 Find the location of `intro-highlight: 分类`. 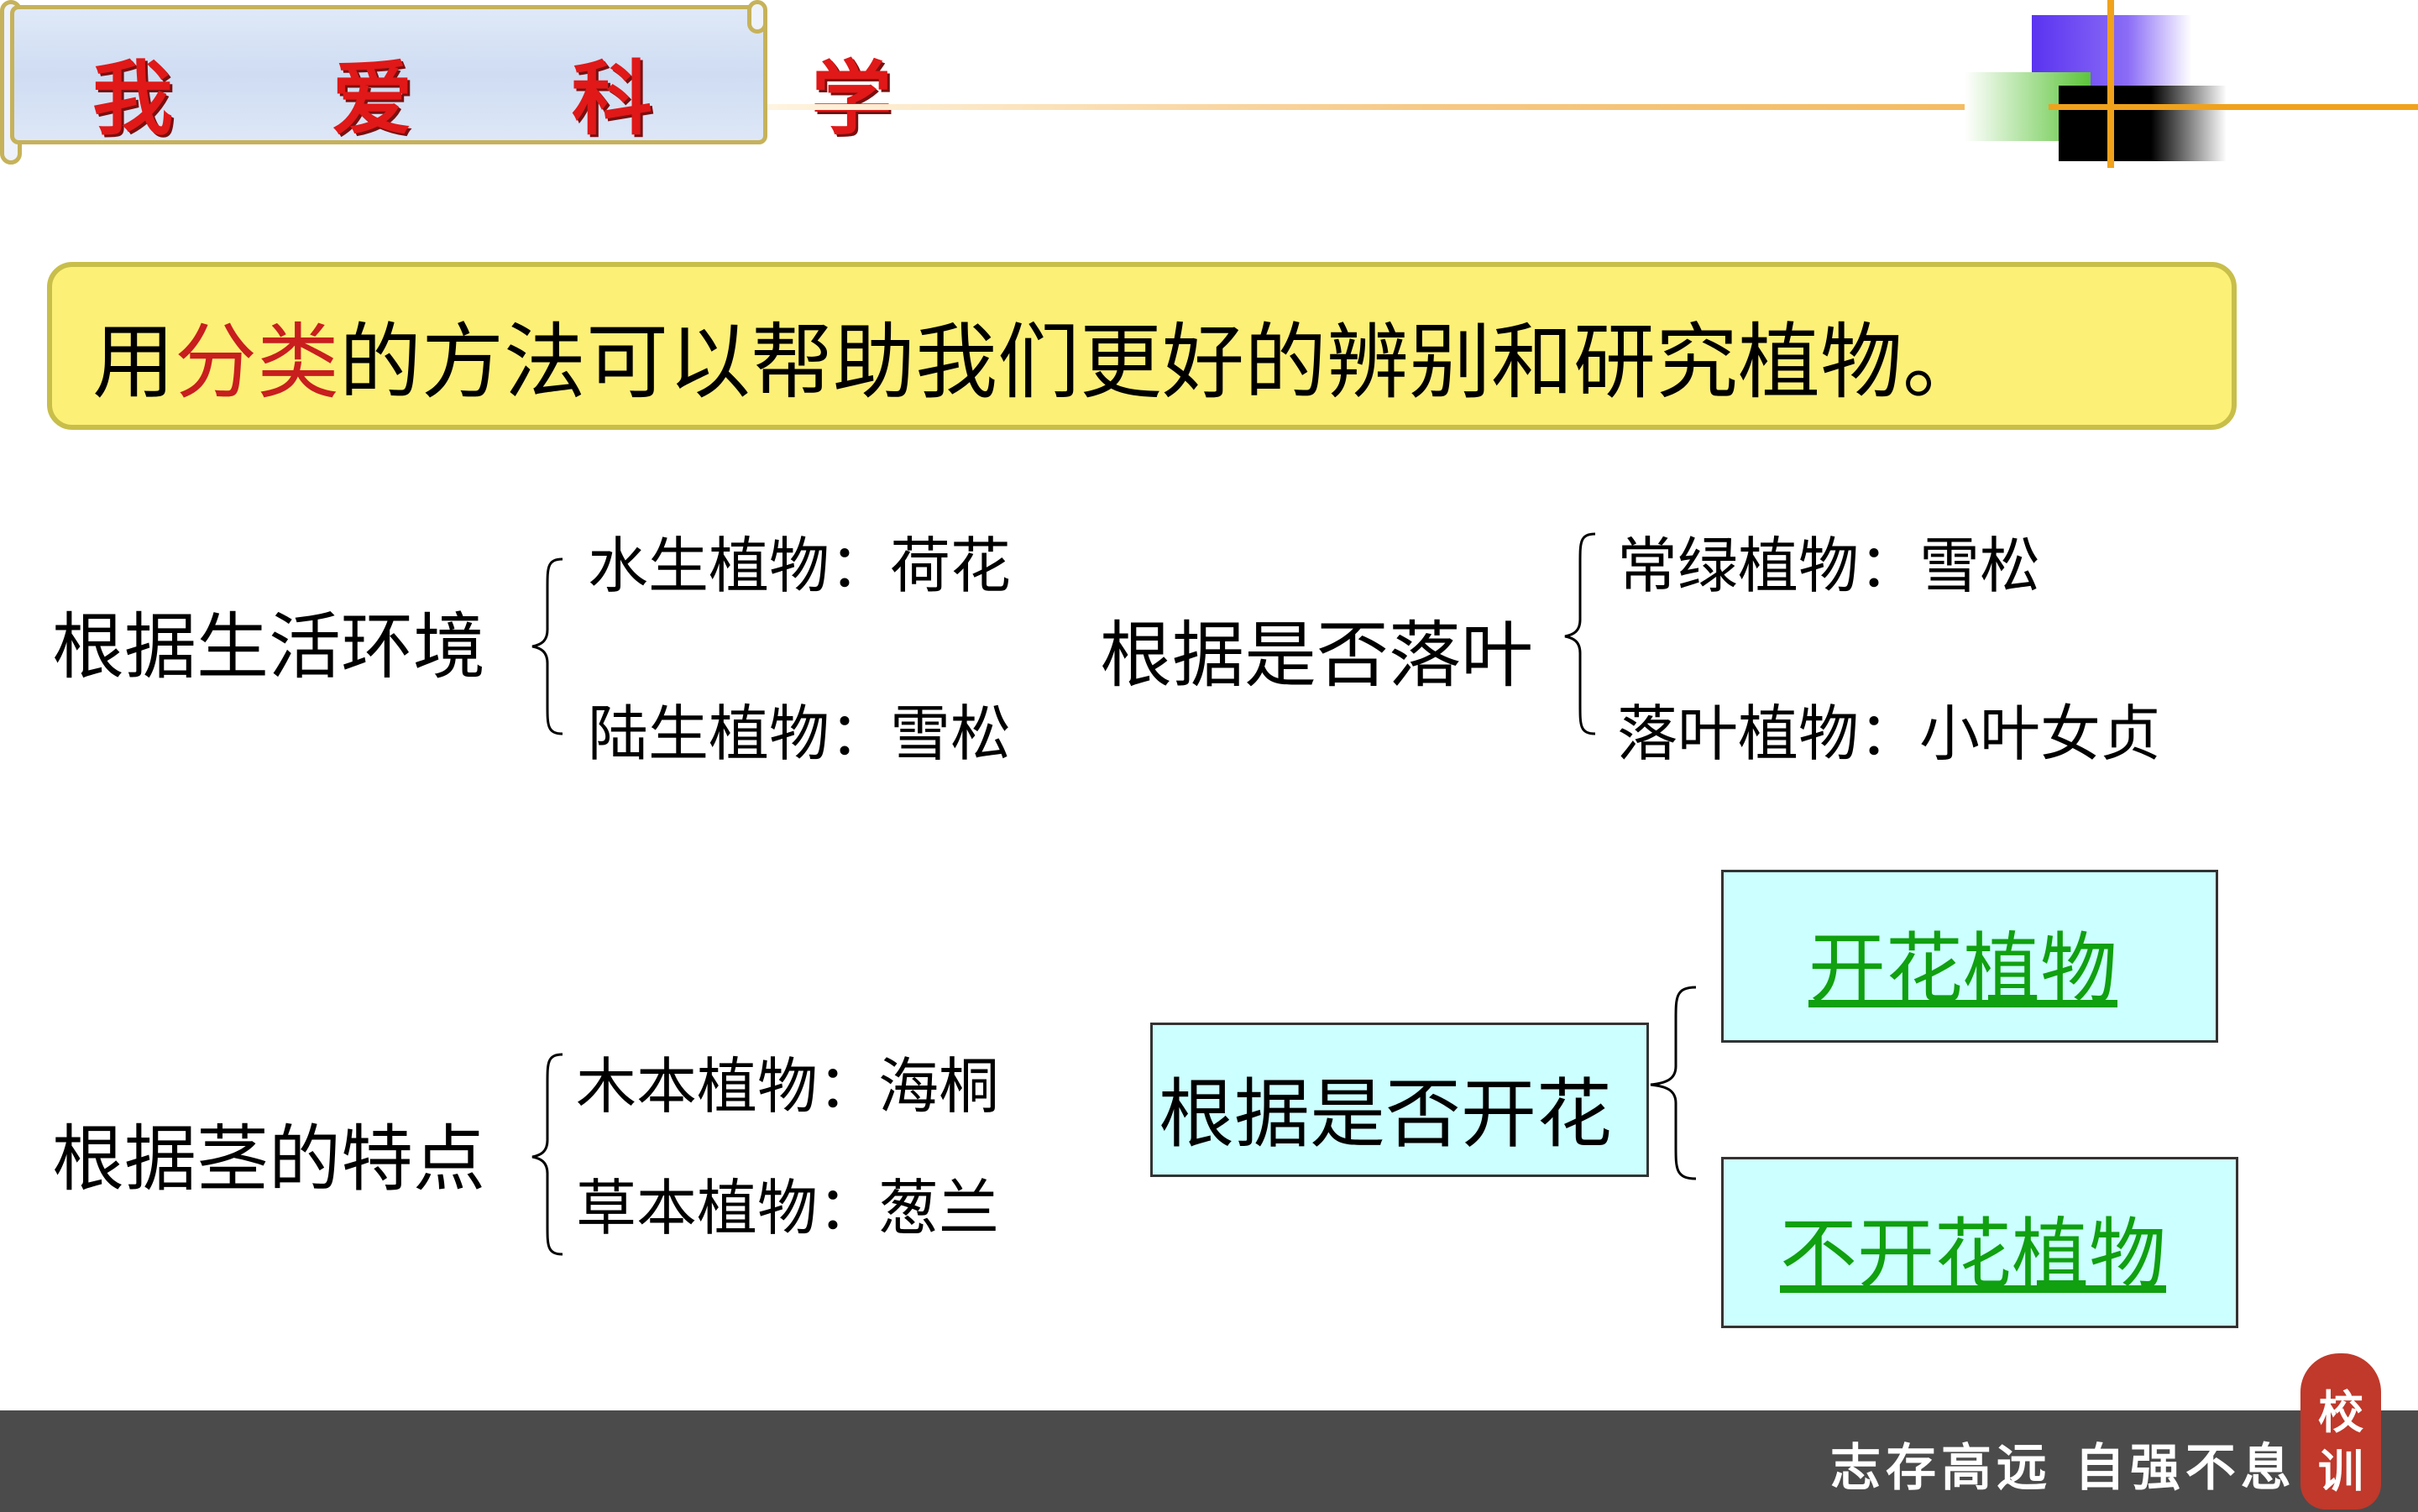

intro-highlight: 分类 is located at coordinates (257, 363).